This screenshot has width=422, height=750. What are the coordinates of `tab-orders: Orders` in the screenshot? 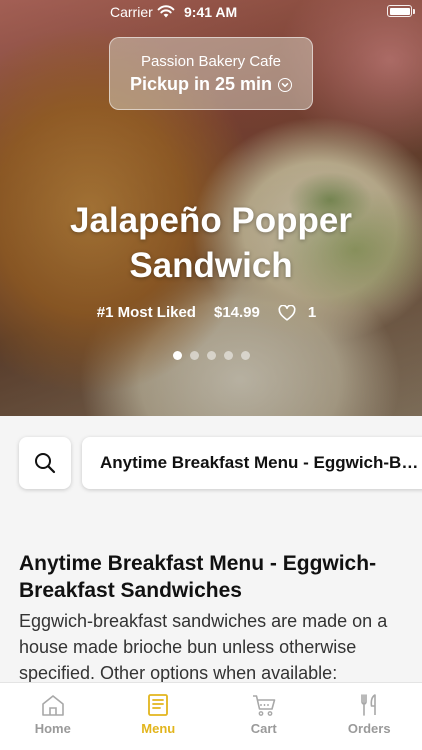 It's located at (369, 716).